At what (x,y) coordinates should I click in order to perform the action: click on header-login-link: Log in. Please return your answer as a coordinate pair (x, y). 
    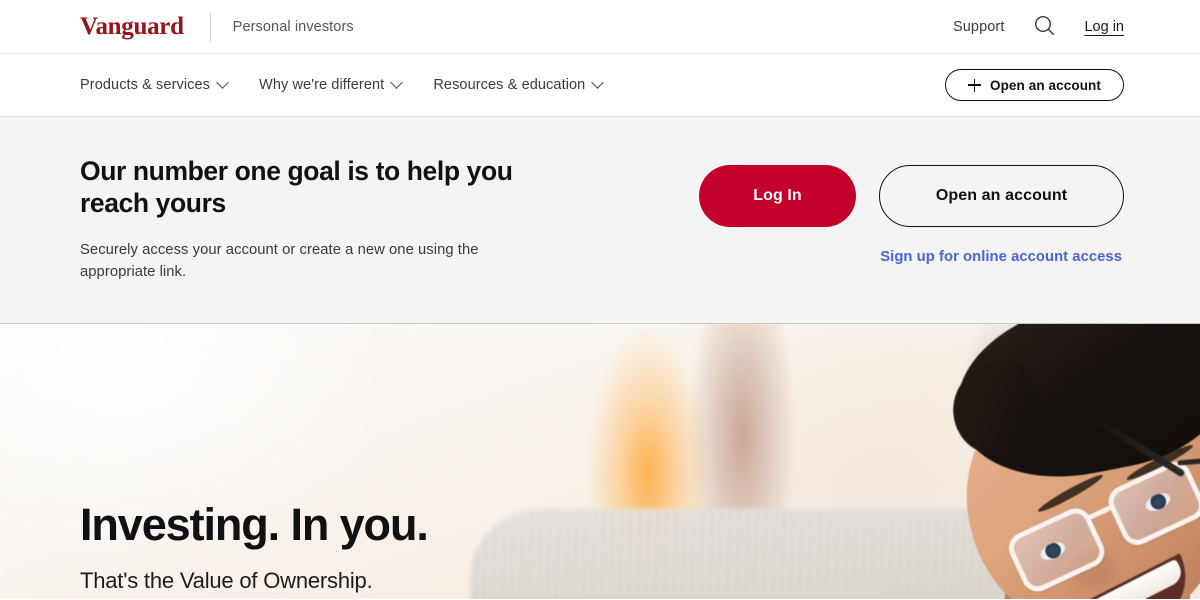
    Looking at the image, I should click on (1104, 27).